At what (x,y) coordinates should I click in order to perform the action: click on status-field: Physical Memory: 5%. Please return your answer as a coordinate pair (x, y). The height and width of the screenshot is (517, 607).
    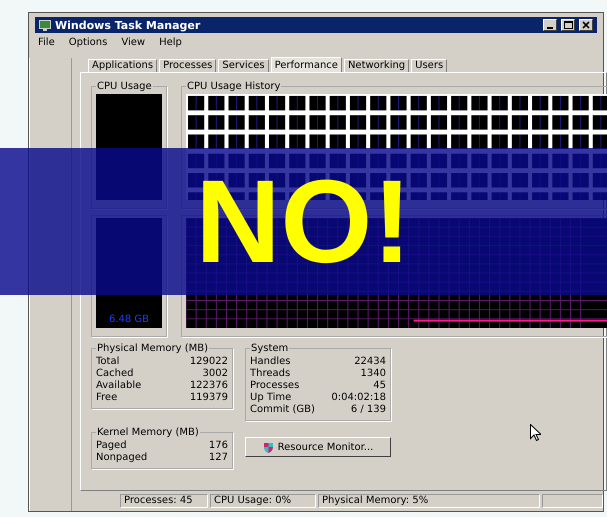
    Looking at the image, I should click on (429, 501).